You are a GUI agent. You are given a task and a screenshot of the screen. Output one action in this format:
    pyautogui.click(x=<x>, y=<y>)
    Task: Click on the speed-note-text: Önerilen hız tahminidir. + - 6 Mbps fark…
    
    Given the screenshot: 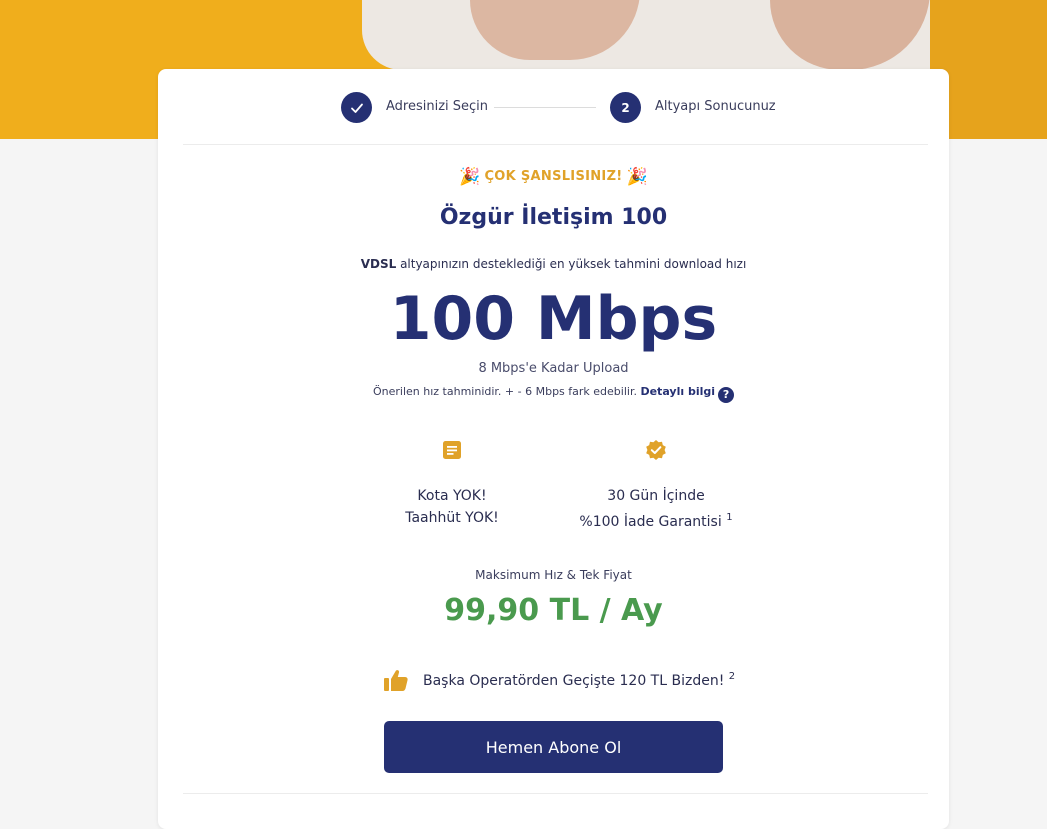 What is the action you would take?
    pyautogui.click(x=506, y=391)
    